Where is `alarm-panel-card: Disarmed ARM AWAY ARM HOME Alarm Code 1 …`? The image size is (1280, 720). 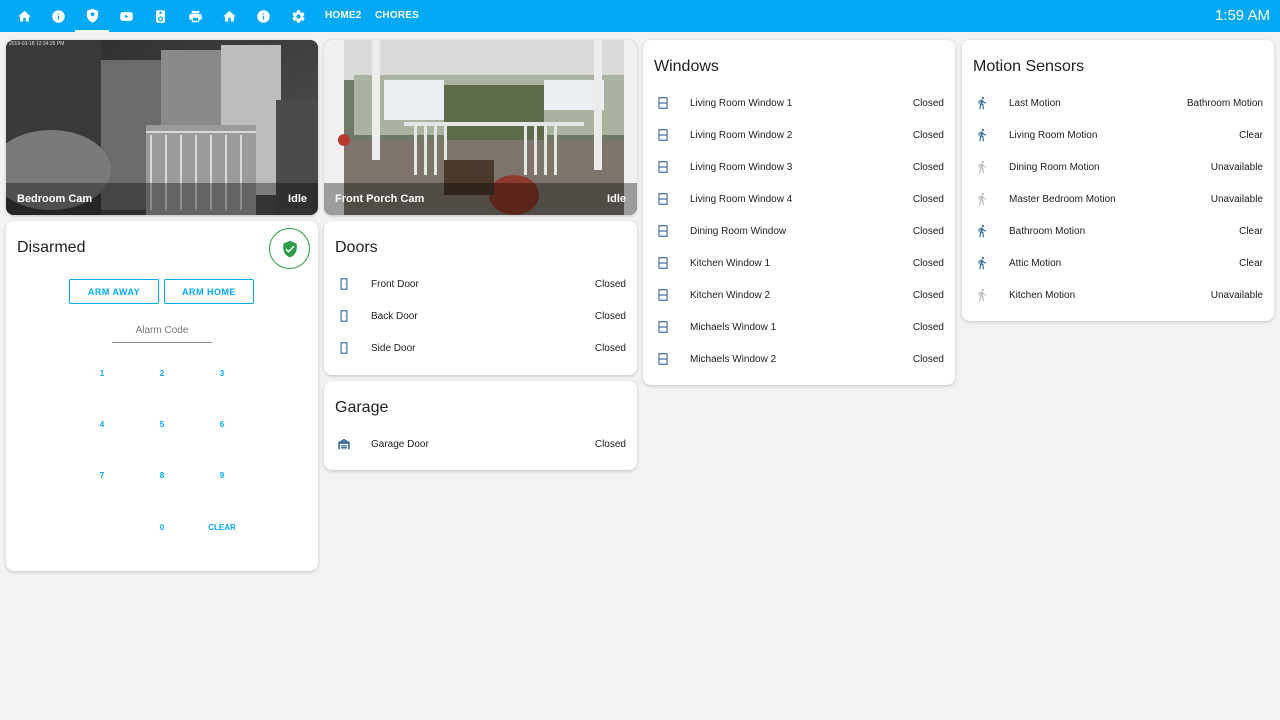 alarm-panel-card: Disarmed ARM AWAY ARM HOME Alarm Code 1 … is located at coordinates (162, 396).